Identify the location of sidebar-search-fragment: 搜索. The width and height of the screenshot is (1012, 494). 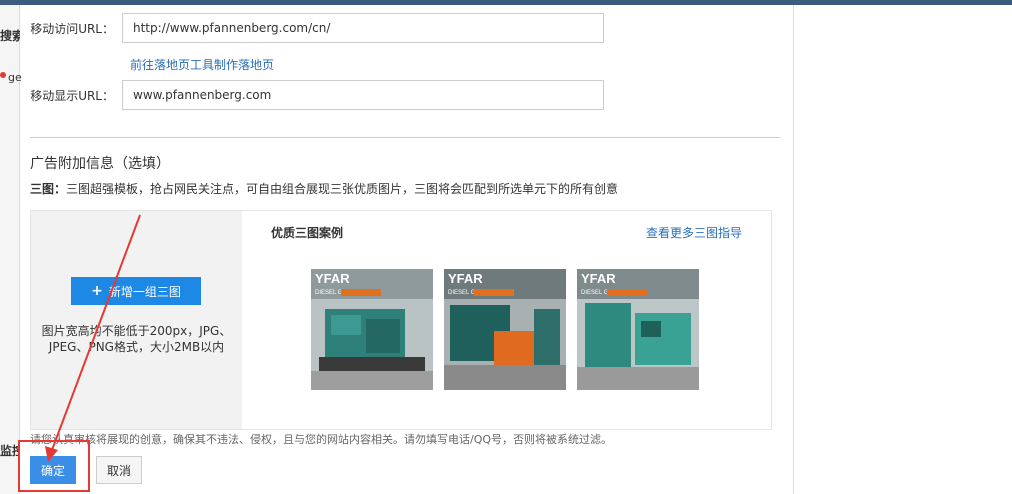
(10, 35).